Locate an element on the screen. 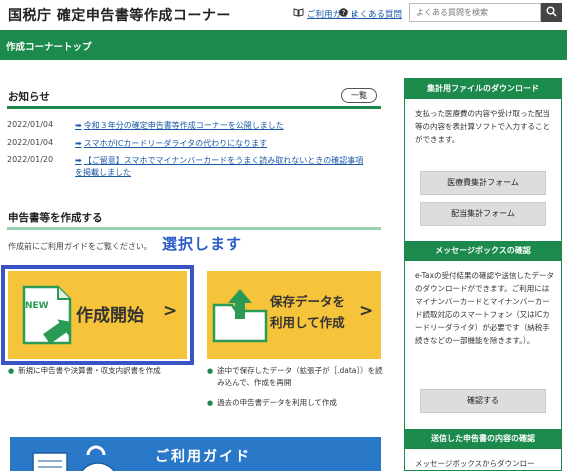  start-bullet-text: 新規に申告書や決算書・収支内訳書を作成 is located at coordinates (89, 370).